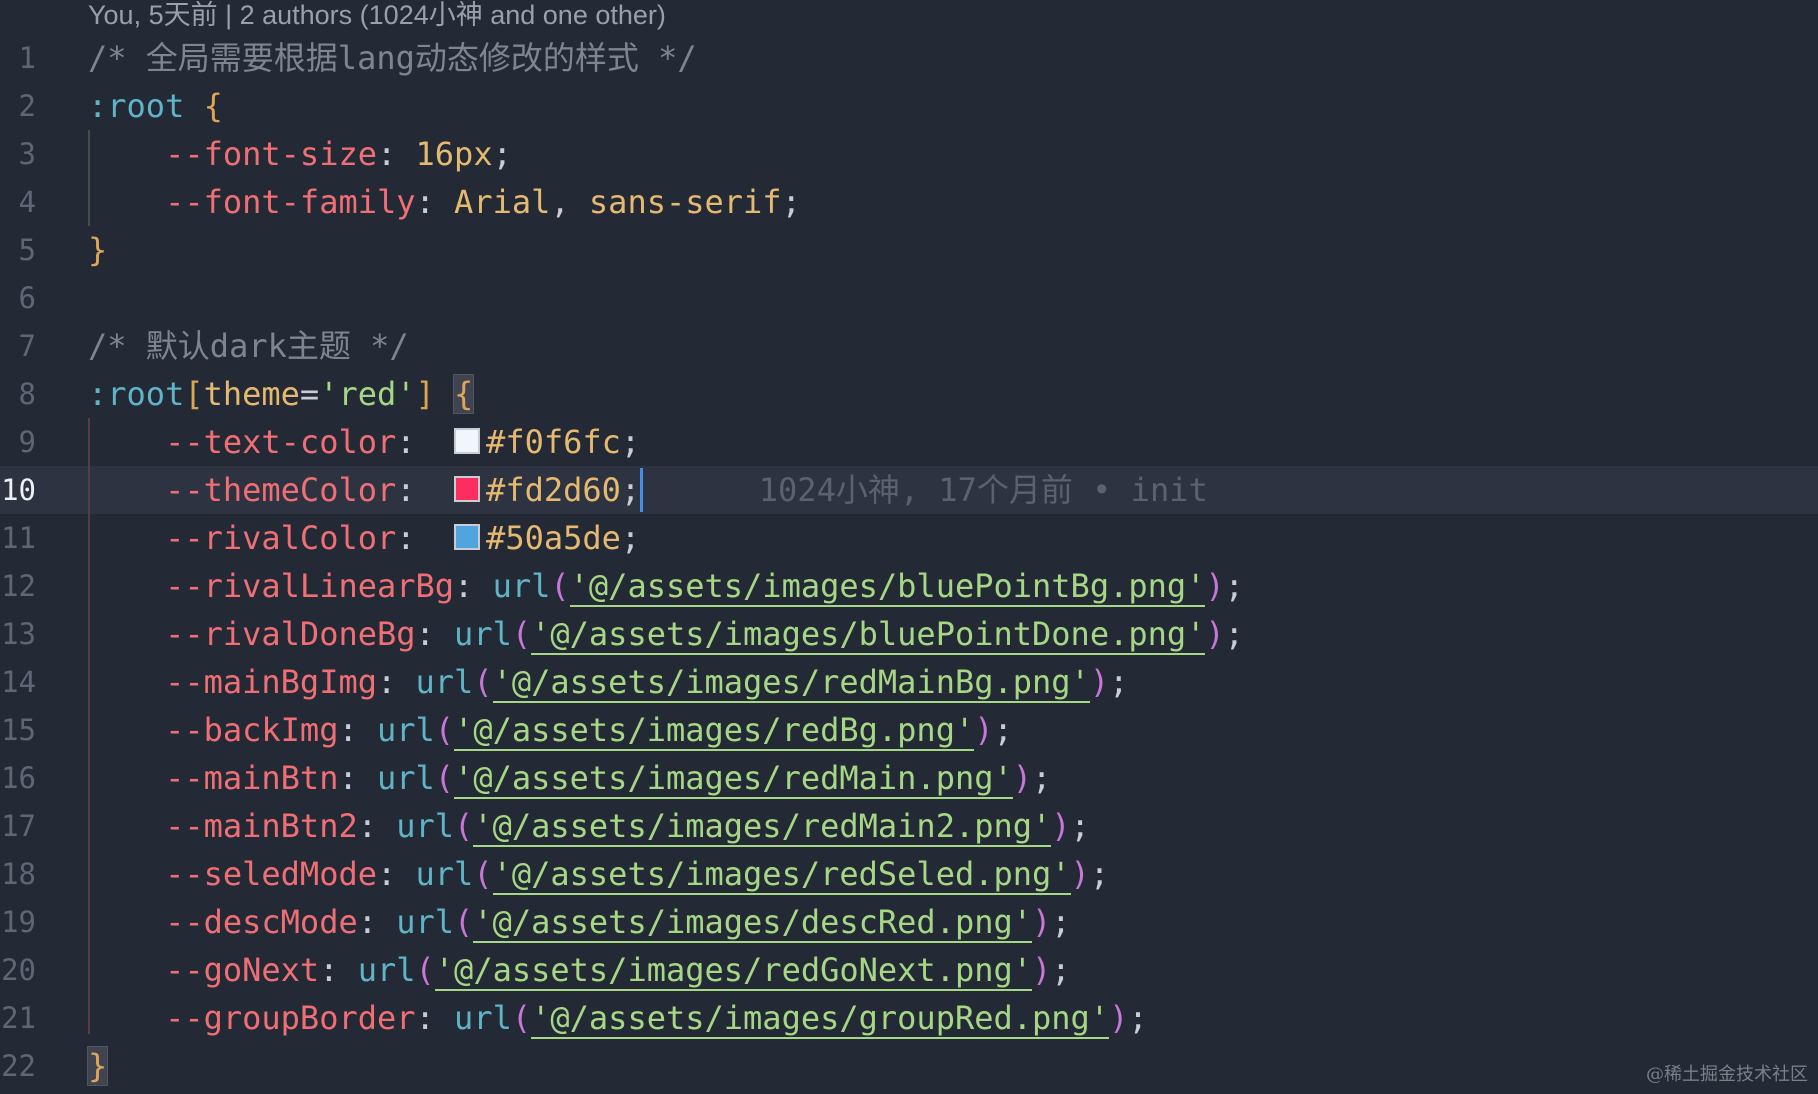 The height and width of the screenshot is (1094, 1818). What do you see at coordinates (18, 250) in the screenshot?
I see `line-number: 5` at bounding box center [18, 250].